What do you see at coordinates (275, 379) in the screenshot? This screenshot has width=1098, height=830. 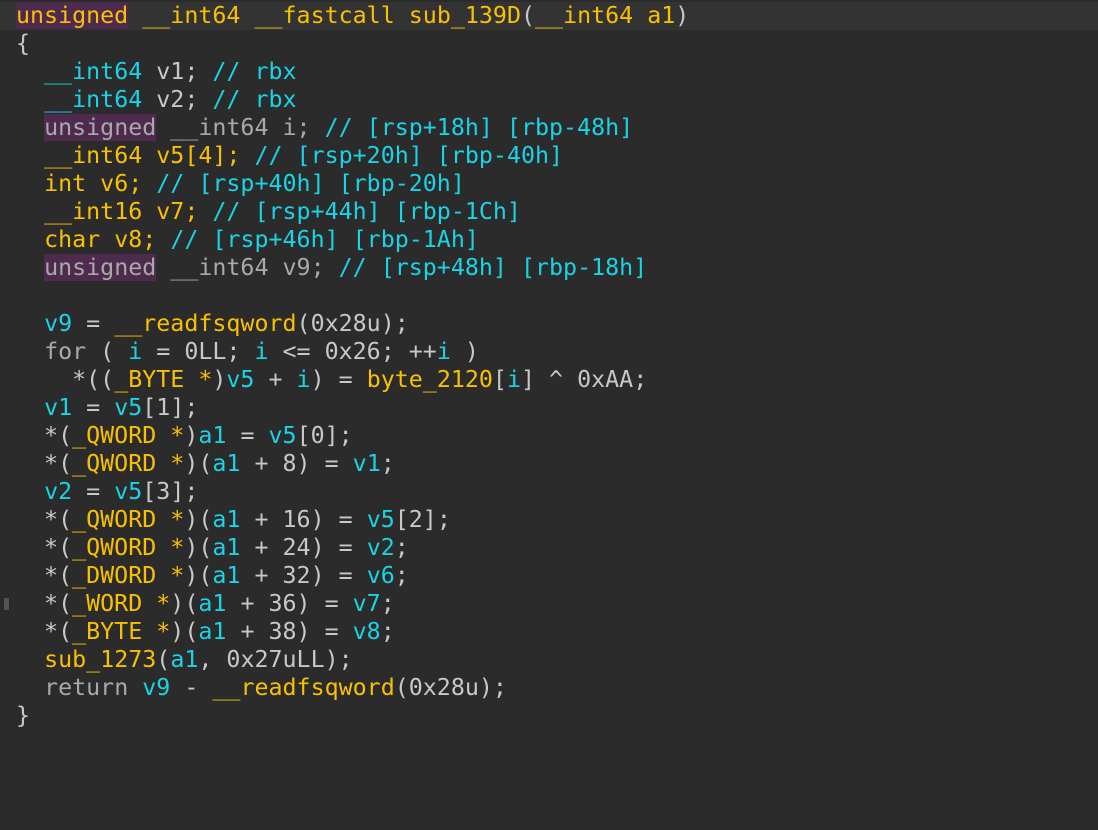 I see `code-token: +` at bounding box center [275, 379].